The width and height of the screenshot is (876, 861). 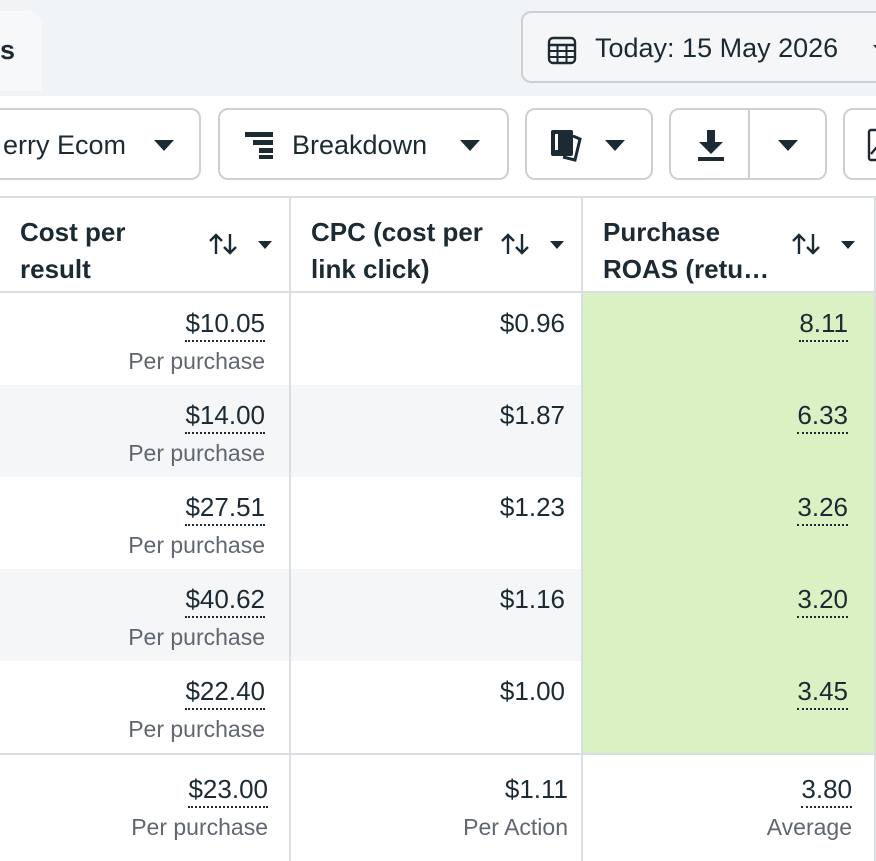 What do you see at coordinates (225, 601) in the screenshot?
I see `cost-per-result-value: $40.62` at bounding box center [225, 601].